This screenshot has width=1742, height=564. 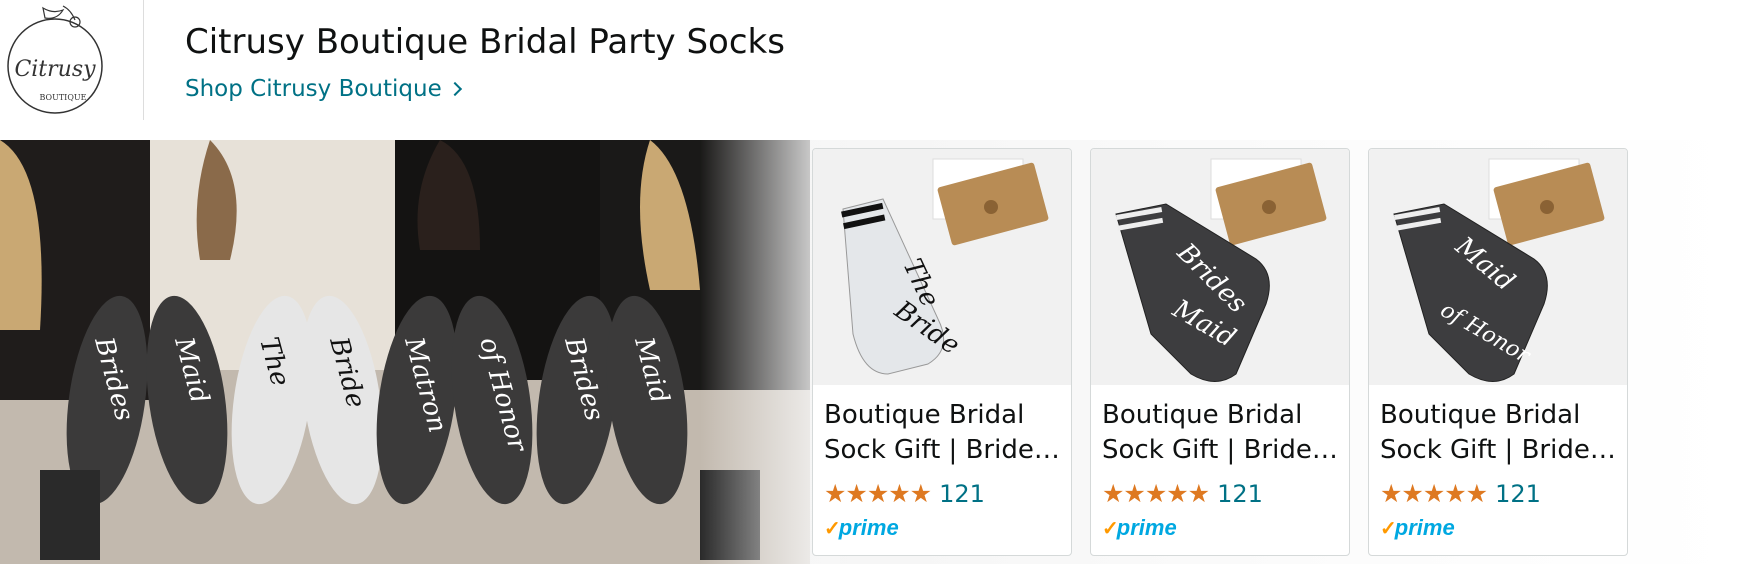 I want to click on brand-title: Citrusy Boutique Bridal Party Socks, so click(x=485, y=42).